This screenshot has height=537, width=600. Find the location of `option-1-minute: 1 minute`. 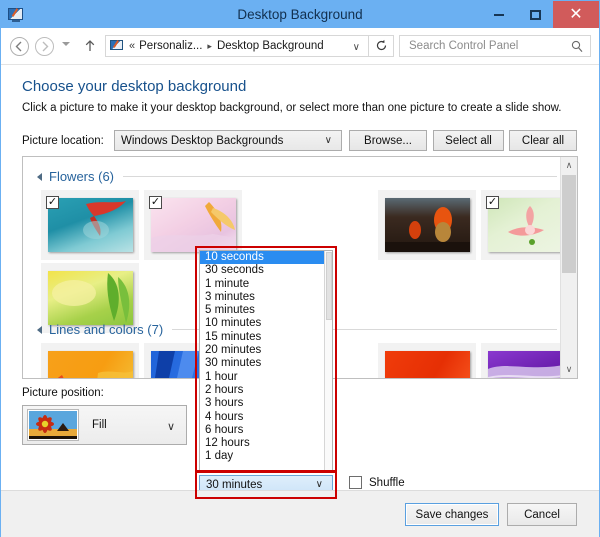

option-1-minute: 1 minute is located at coordinates (263, 284).